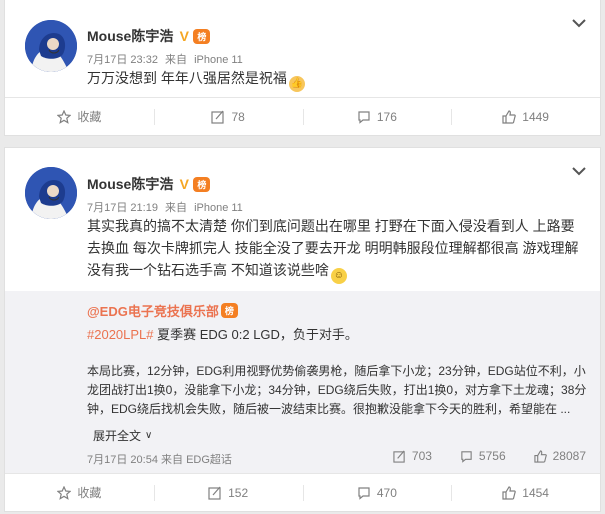 Image resolution: width=605 pixels, height=514 pixels. What do you see at coordinates (535, 492) in the screenshot?
I see `like-count: 1454` at bounding box center [535, 492].